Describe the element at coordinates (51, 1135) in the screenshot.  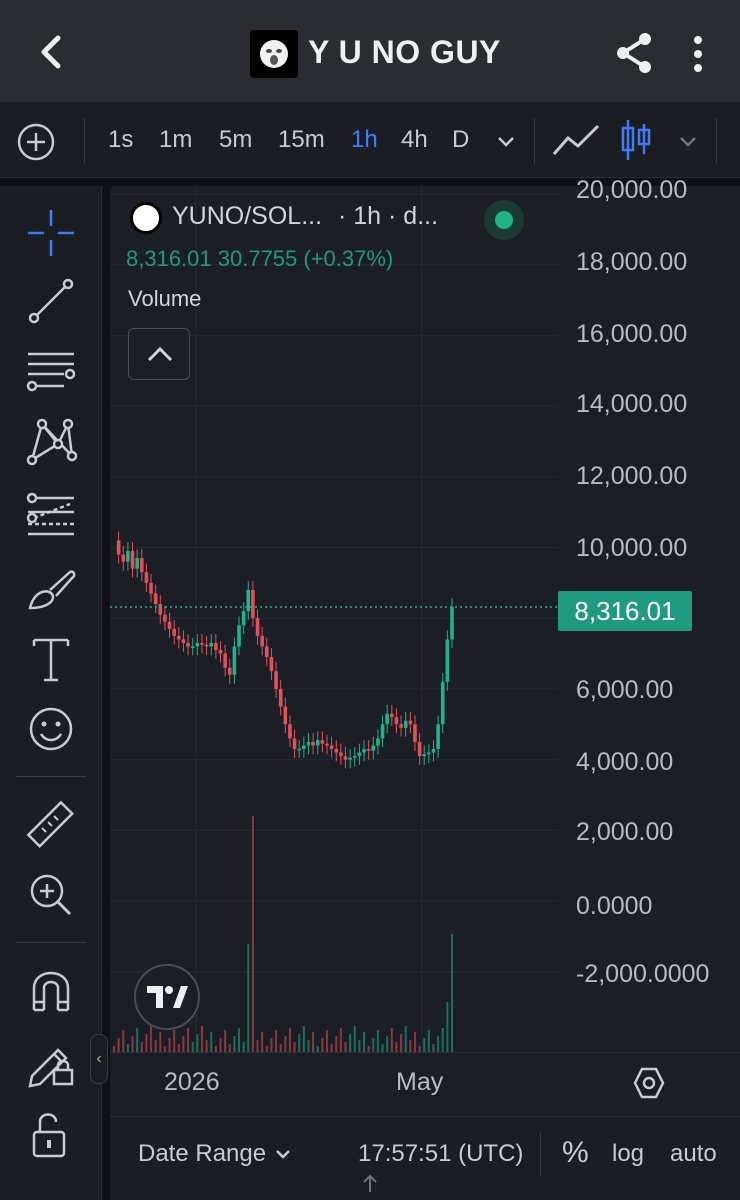
I see `unlock-icon` at that location.